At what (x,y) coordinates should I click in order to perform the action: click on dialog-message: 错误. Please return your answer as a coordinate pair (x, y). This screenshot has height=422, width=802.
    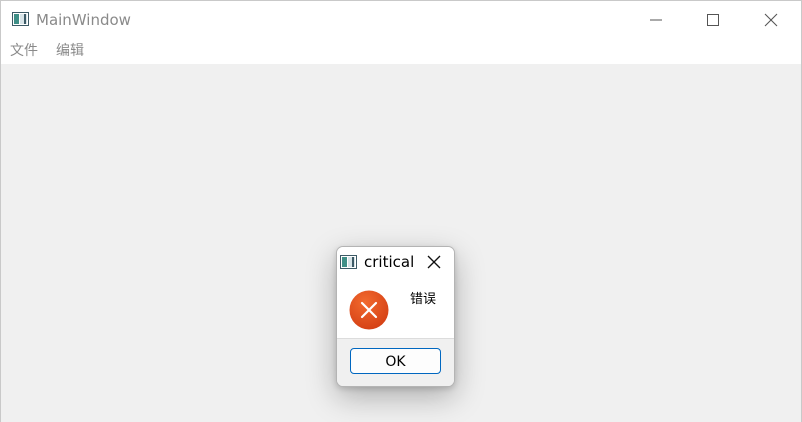
    Looking at the image, I should click on (423, 299).